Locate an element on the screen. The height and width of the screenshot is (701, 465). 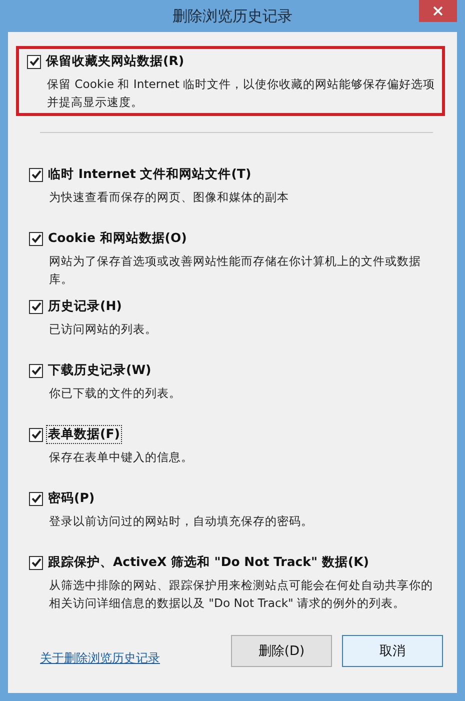
option-label: 下载历史记录(W) is located at coordinates (100, 370).